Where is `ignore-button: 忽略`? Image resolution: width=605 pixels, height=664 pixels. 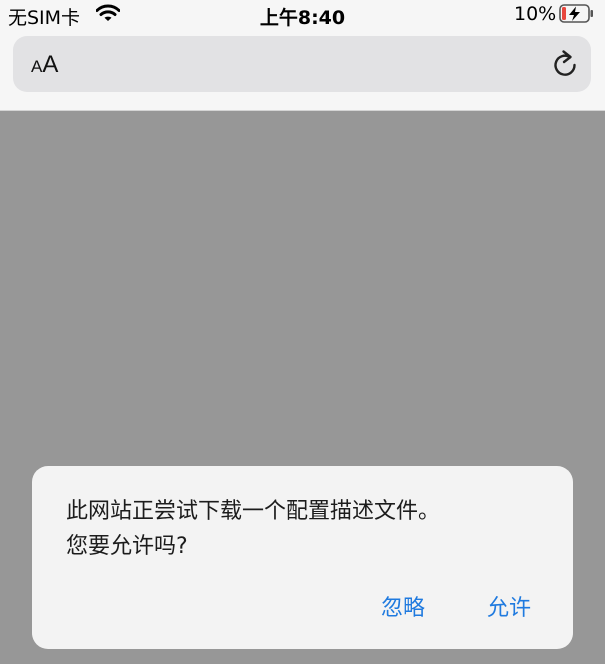 ignore-button: 忽略 is located at coordinates (403, 606).